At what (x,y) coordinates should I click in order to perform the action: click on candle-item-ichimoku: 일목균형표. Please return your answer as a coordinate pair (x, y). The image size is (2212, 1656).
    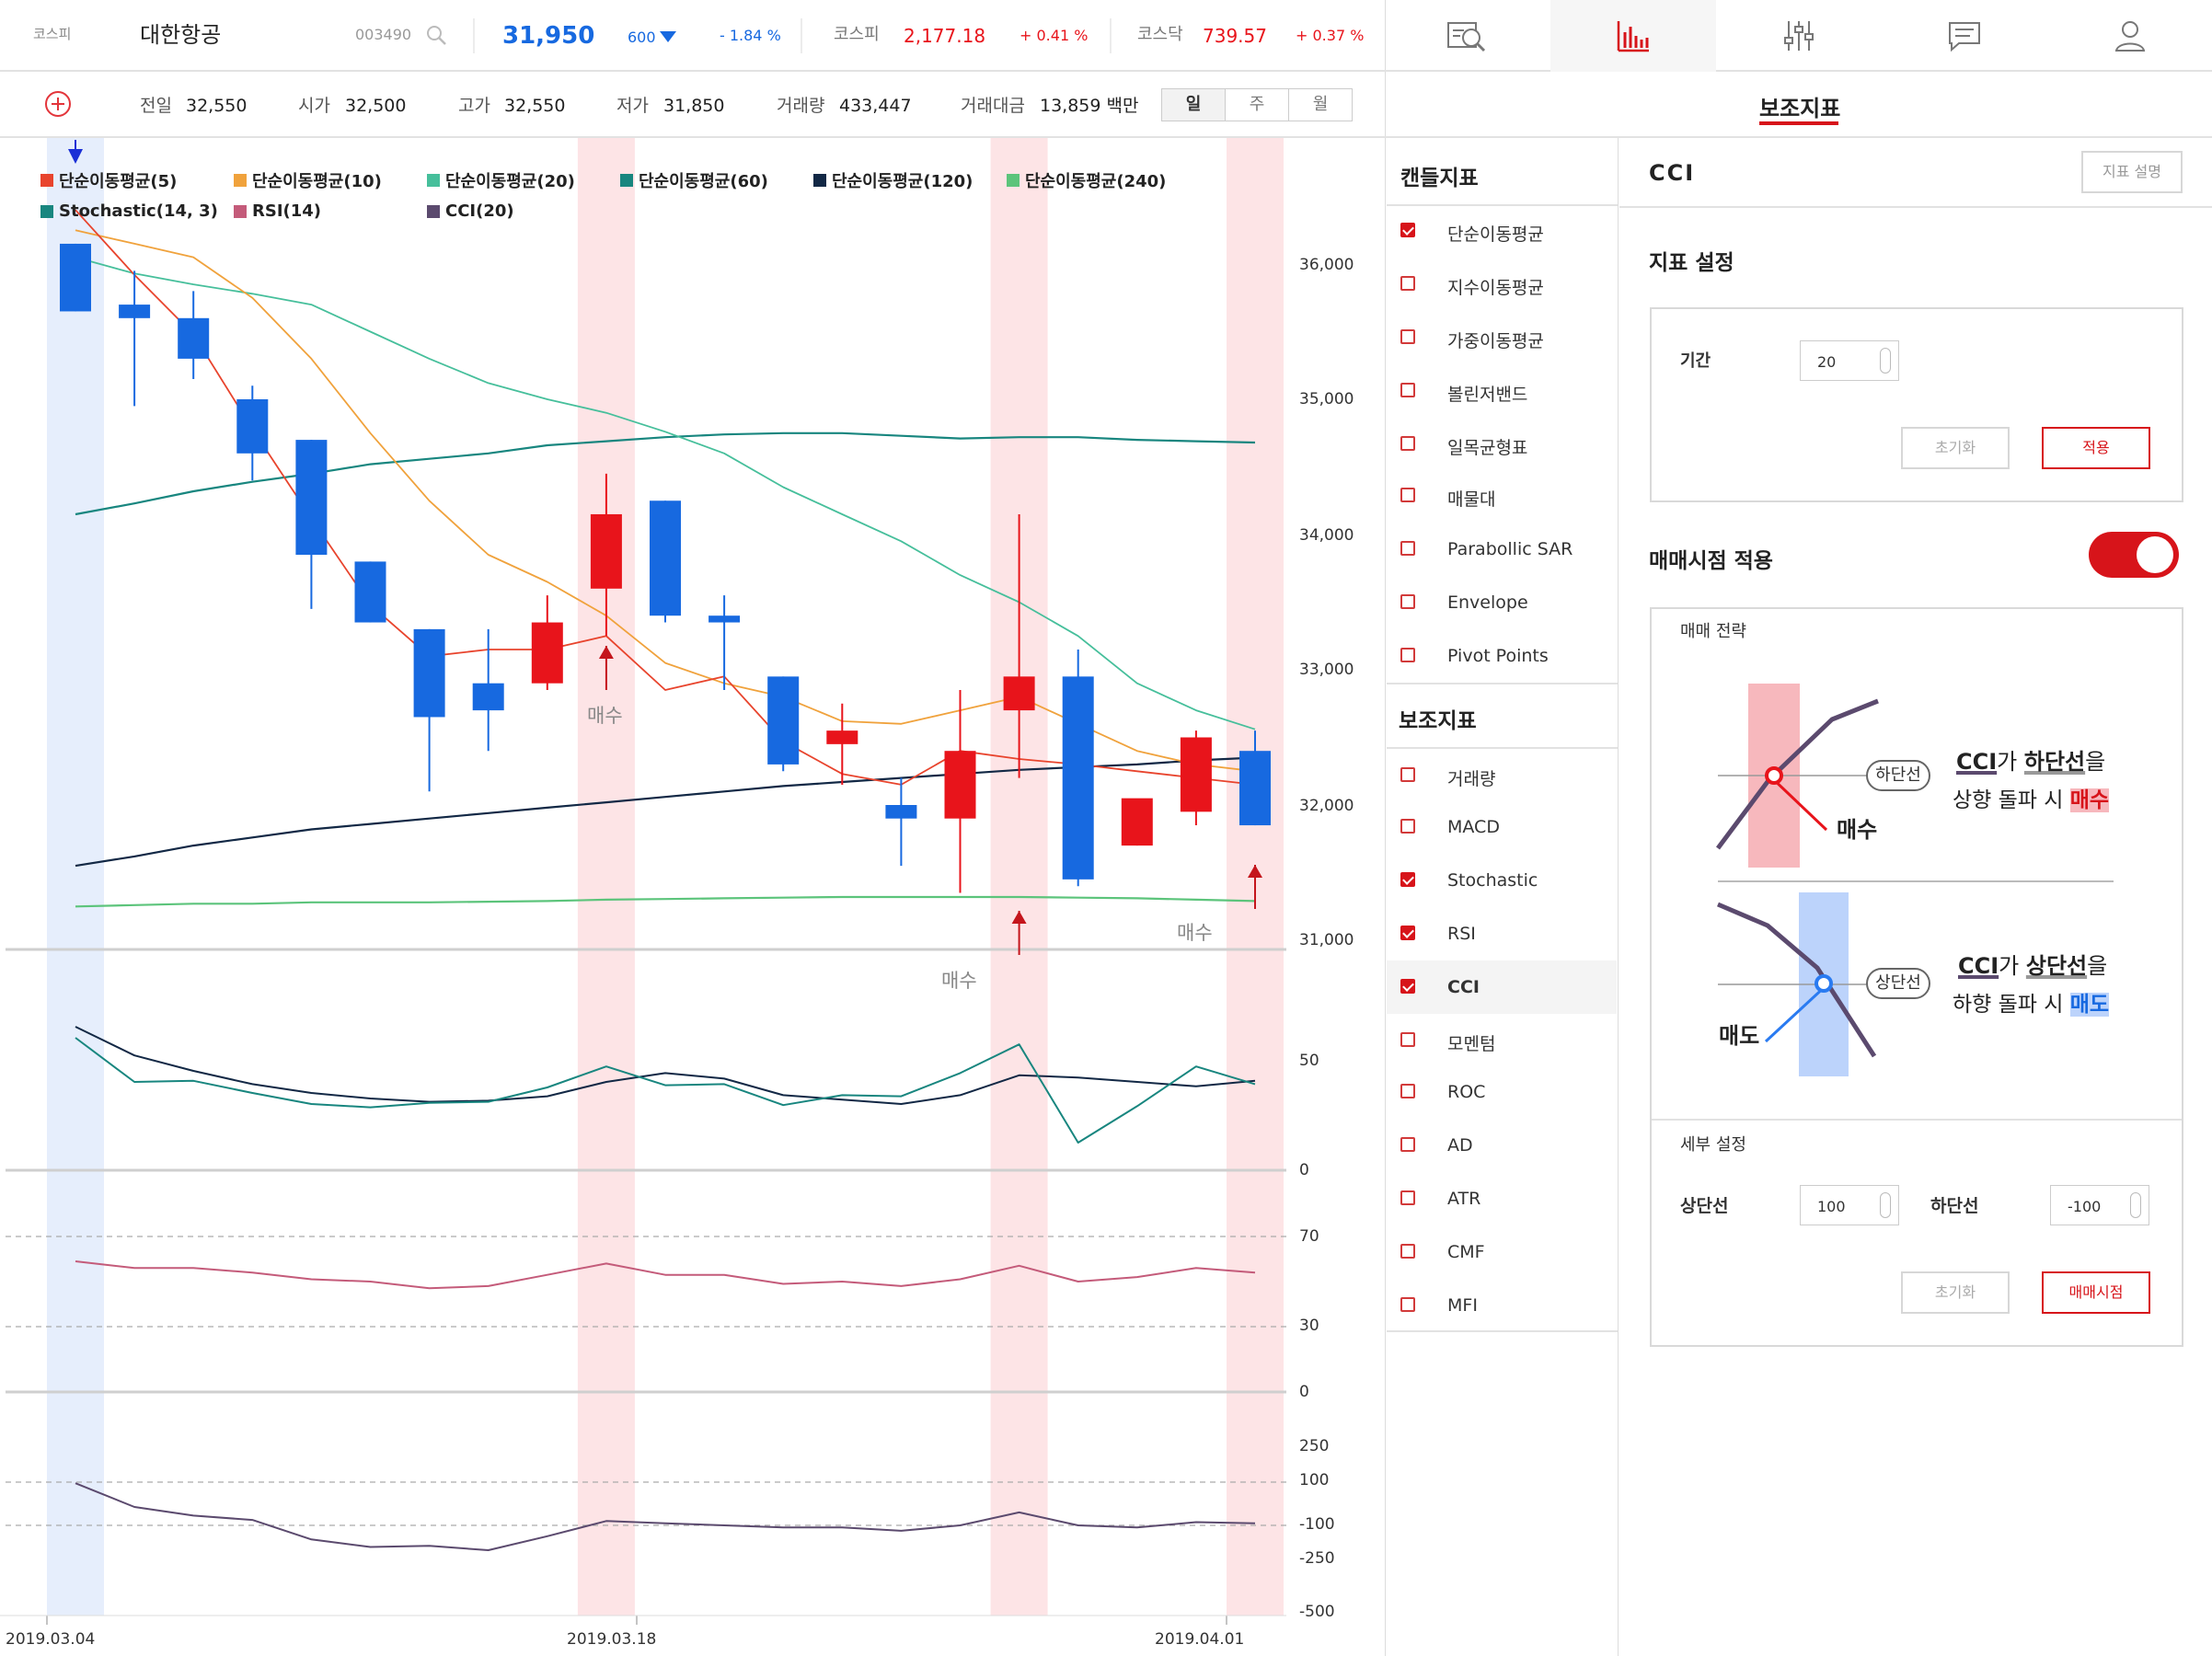
    Looking at the image, I should click on (1502, 444).